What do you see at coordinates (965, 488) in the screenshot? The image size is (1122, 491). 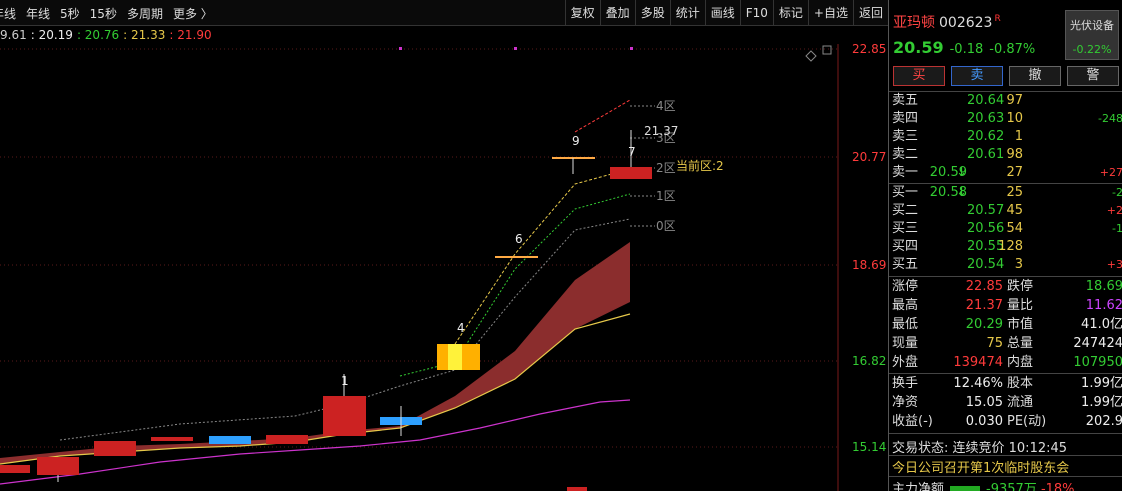 I see `fund-flow-bar` at bounding box center [965, 488].